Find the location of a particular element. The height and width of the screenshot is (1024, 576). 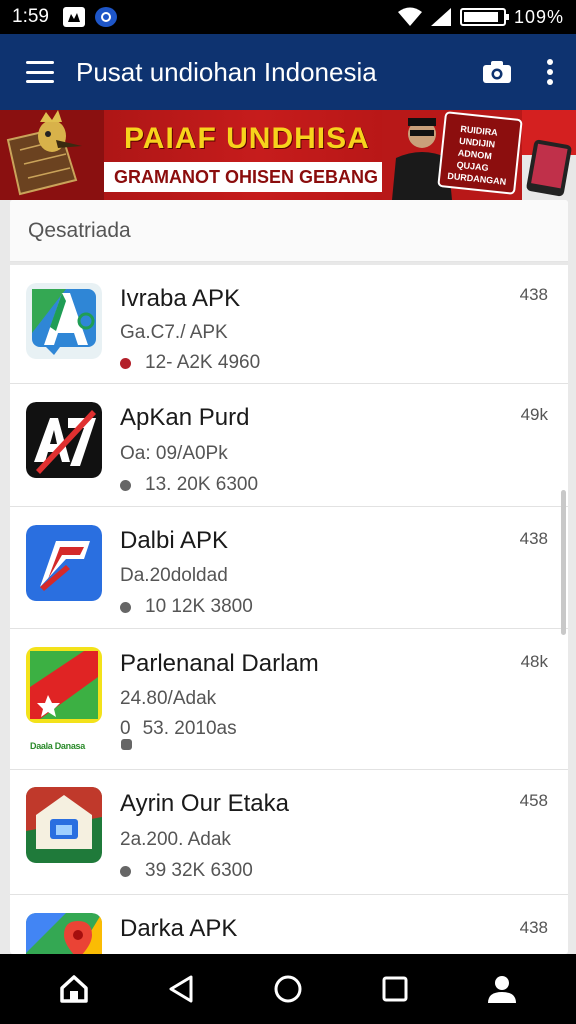

list-item: Ivraba APK Ga.C7./ APK 12- A2K 4960 438 is located at coordinates (289, 324).